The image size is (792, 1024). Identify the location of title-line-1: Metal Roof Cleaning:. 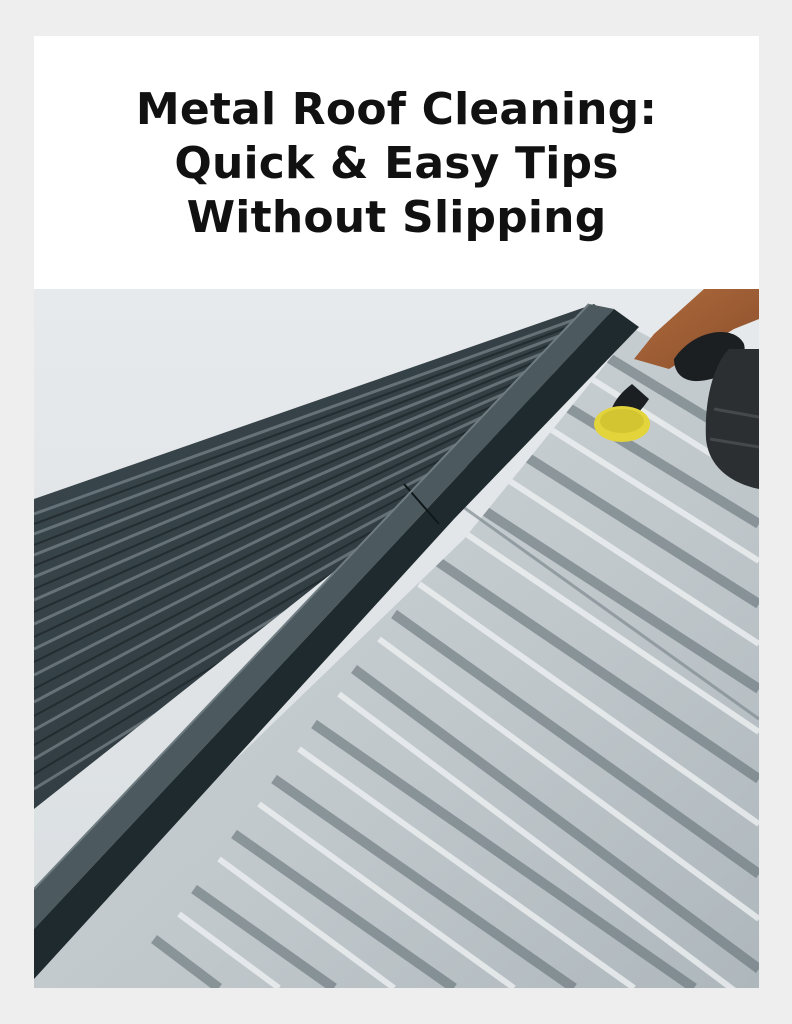
(396, 109).